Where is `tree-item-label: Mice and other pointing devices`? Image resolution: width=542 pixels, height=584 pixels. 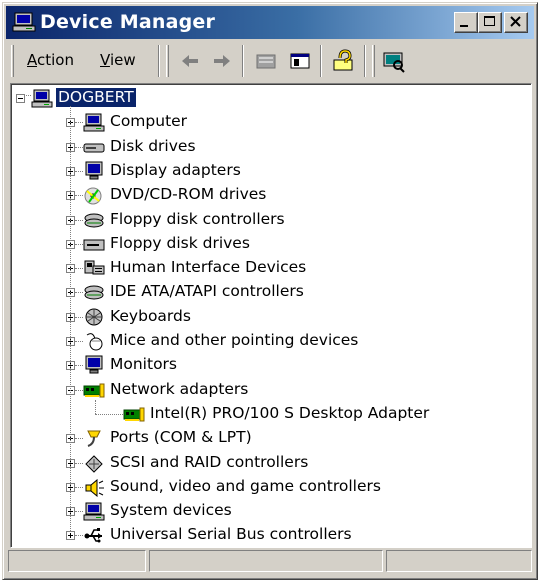
tree-item-label: Mice and other pointing devices is located at coordinates (234, 340).